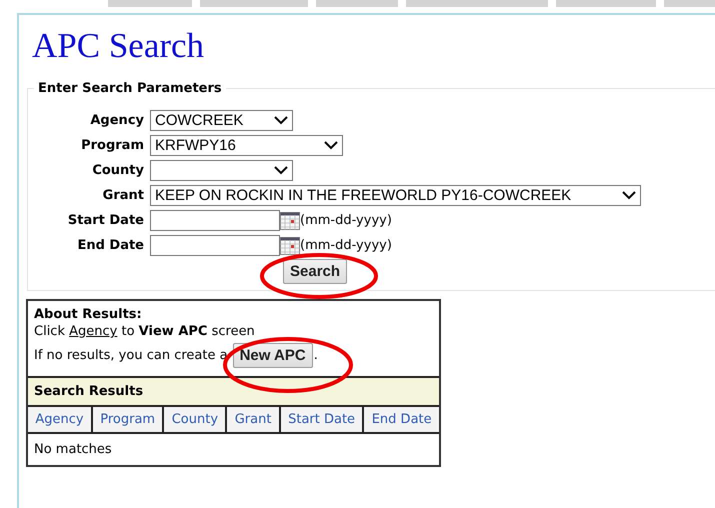 The image size is (715, 508). I want to click on empty-message: No matches, so click(73, 450).